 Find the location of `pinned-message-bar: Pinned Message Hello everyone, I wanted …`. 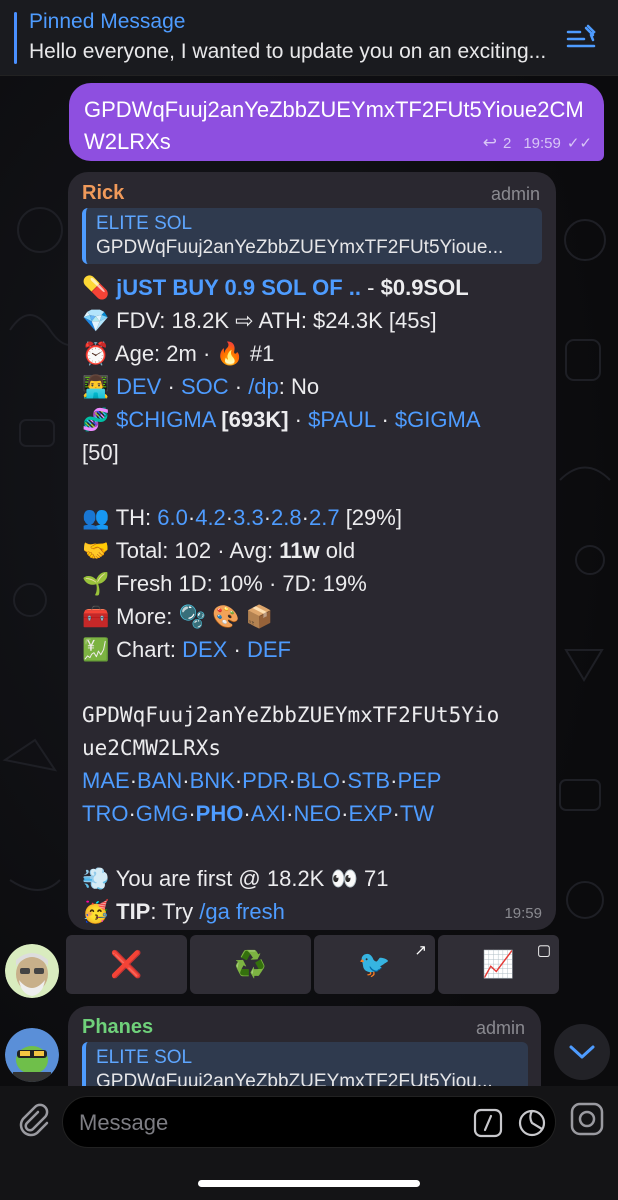

pinned-message-bar: Pinned Message Hello everyone, I wanted … is located at coordinates (309, 38).